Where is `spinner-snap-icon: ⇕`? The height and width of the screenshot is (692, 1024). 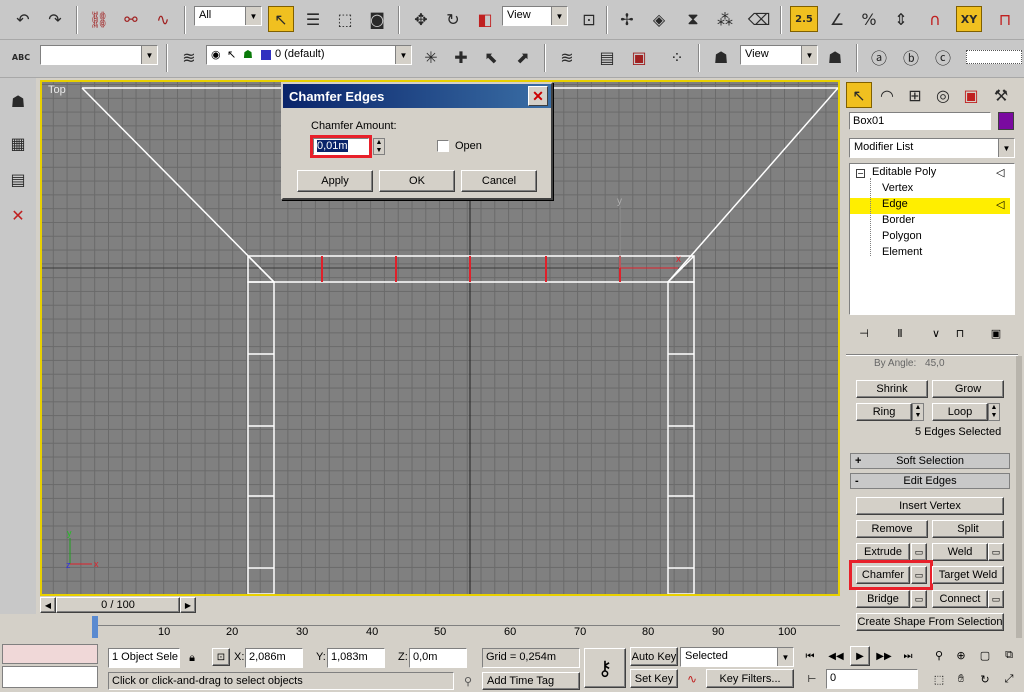 spinner-snap-icon: ⇕ is located at coordinates (901, 19).